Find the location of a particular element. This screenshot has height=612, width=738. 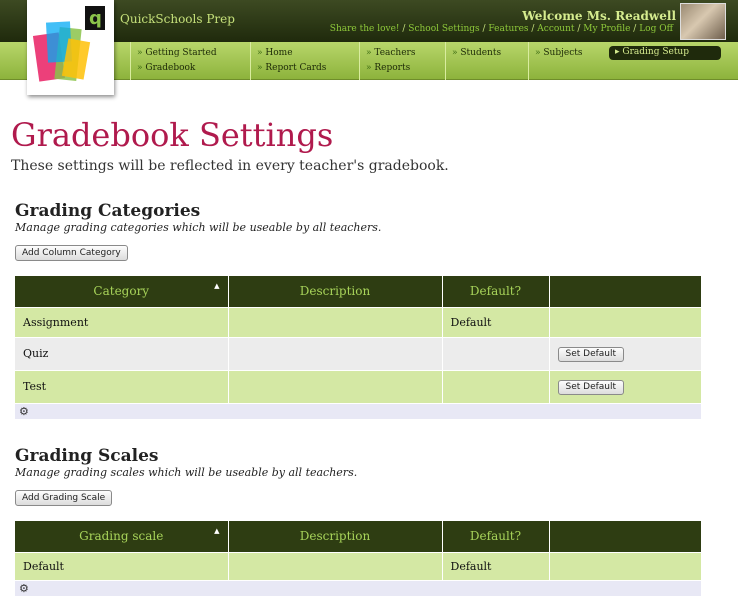

nav-item-getting-started: » Getting Started is located at coordinates (189, 53).